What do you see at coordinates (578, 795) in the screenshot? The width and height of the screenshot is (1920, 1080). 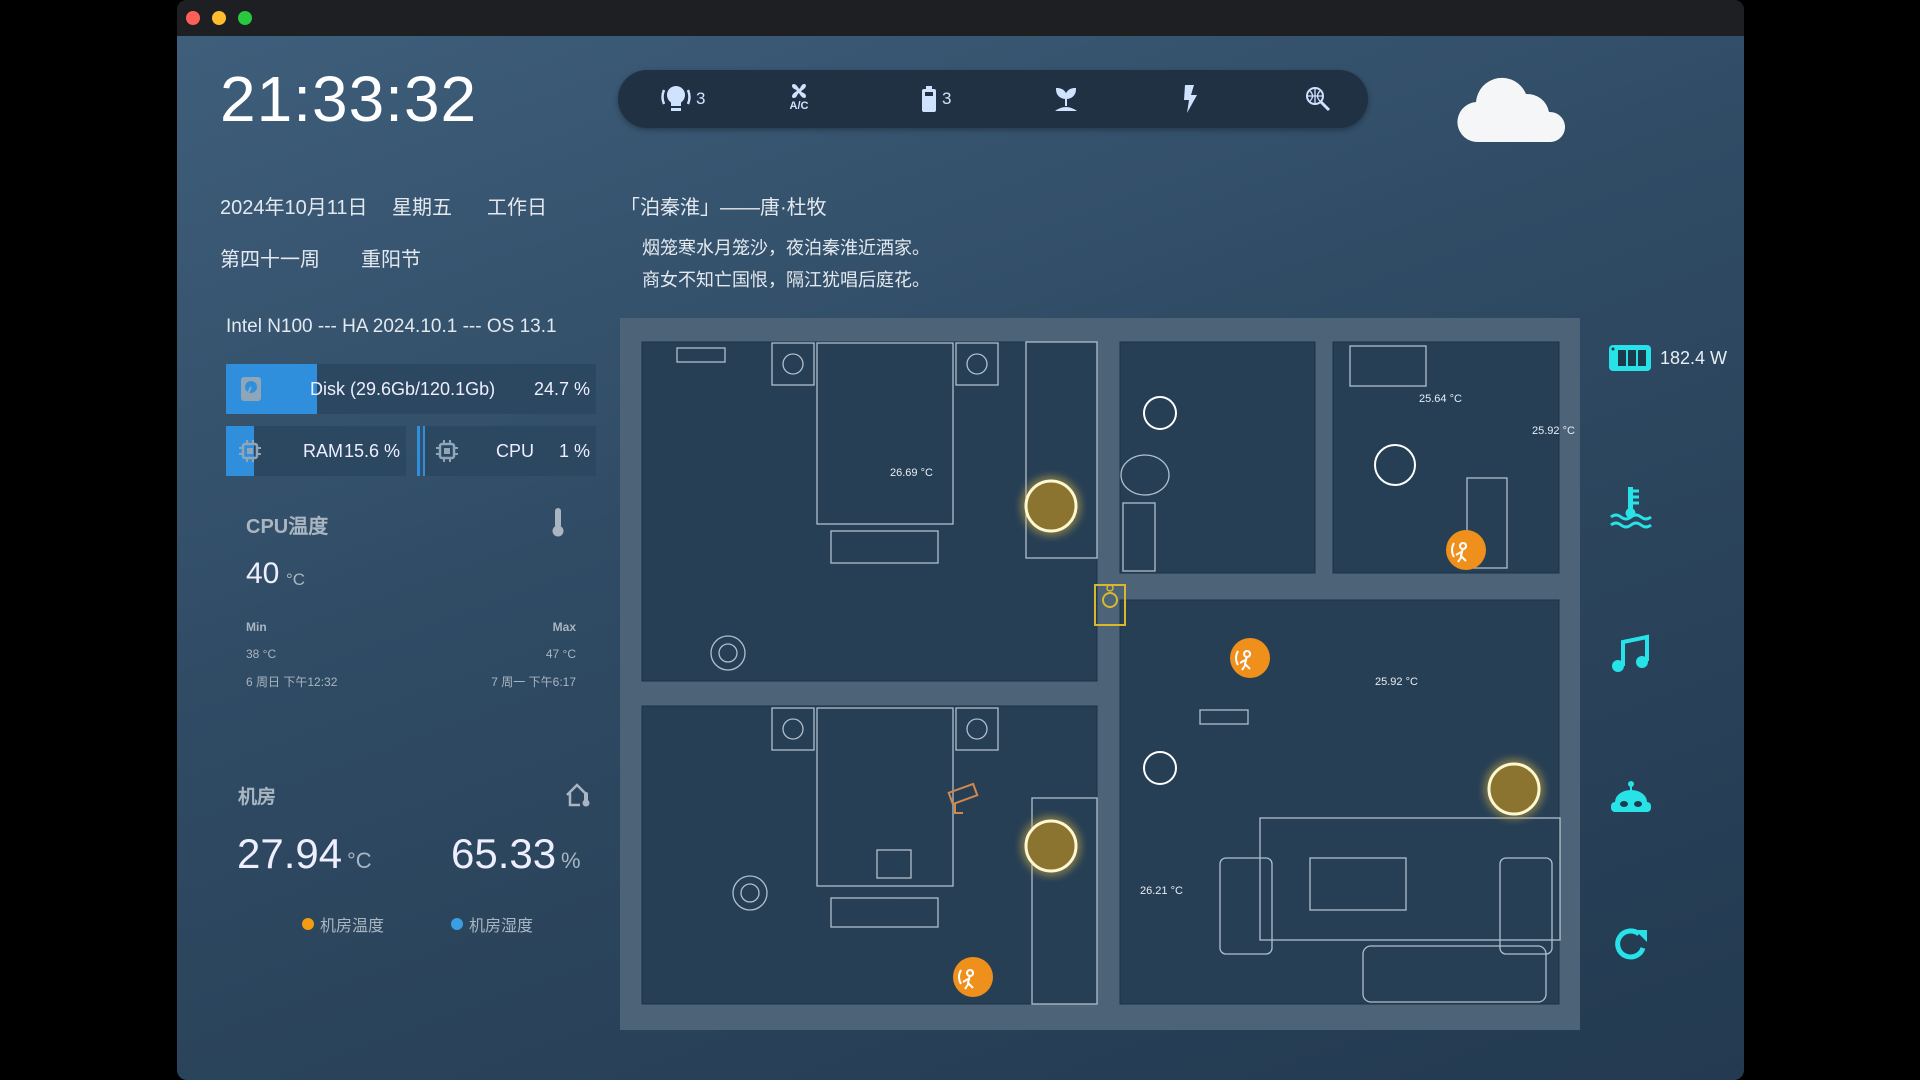 I see `home-thermometer-icon` at bounding box center [578, 795].